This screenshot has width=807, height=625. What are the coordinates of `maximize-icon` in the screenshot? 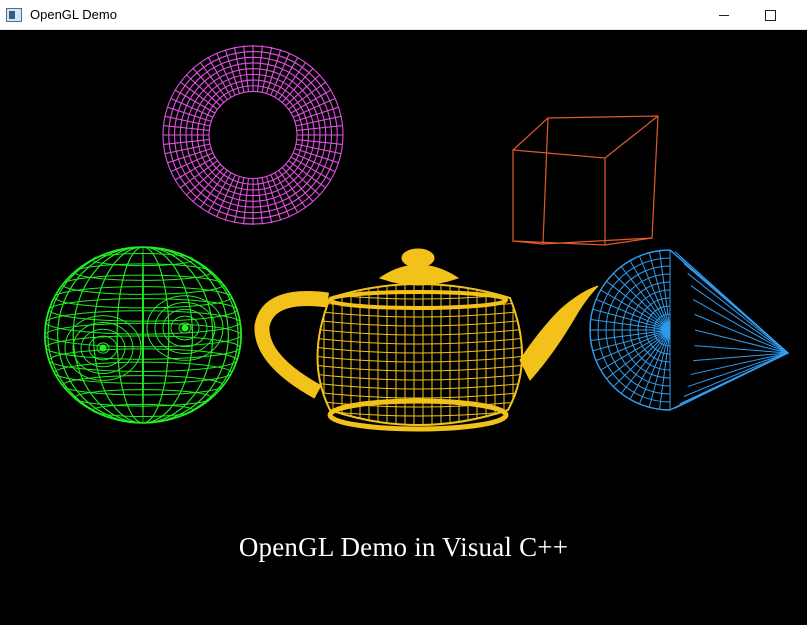 It's located at (770, 15).